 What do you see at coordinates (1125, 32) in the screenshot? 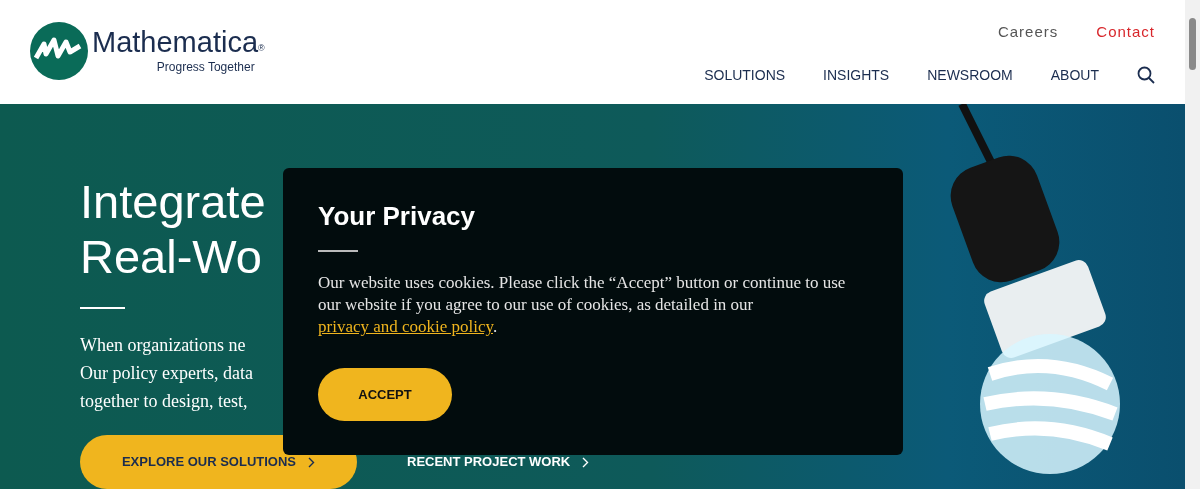
I see `utility-link: Contact` at bounding box center [1125, 32].